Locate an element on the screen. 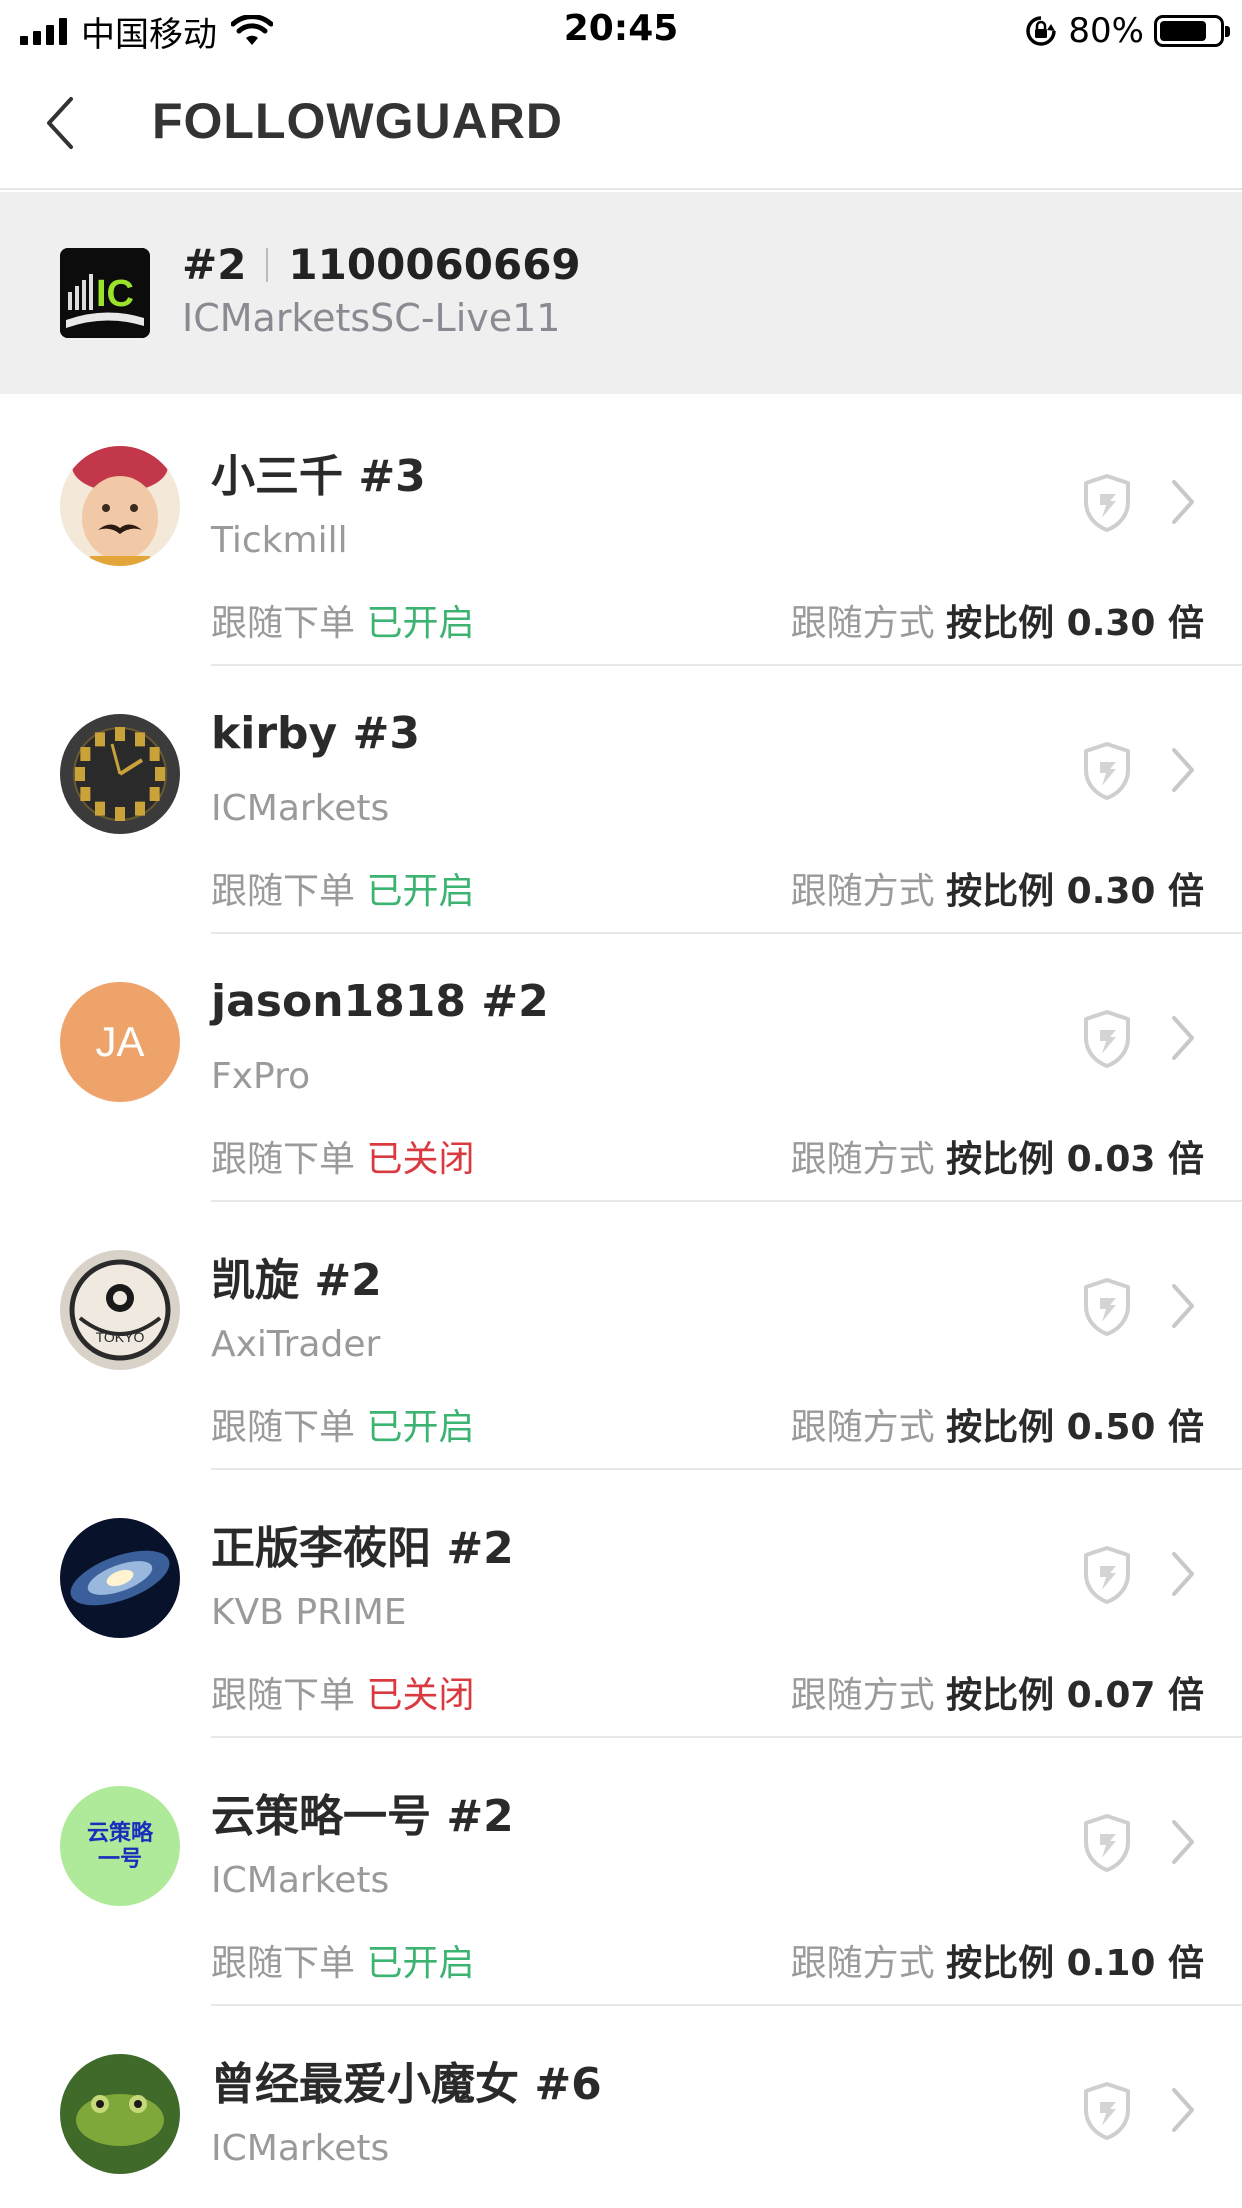 This screenshot has width=1242, height=2208. follow-mode-value: 按比例 0.10 倍 is located at coordinates (1075, 1963).